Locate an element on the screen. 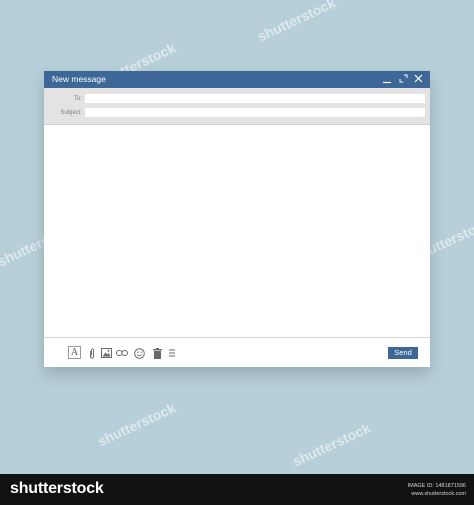 The width and height of the screenshot is (474, 505). more-icon is located at coordinates (172, 353).